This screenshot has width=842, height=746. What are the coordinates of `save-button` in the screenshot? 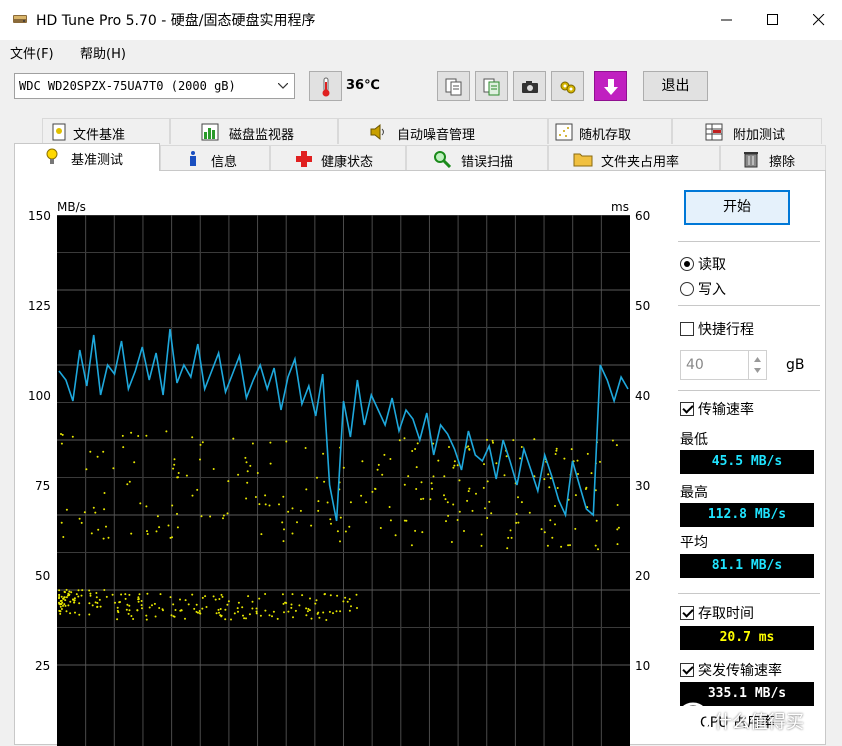 It's located at (610, 86).